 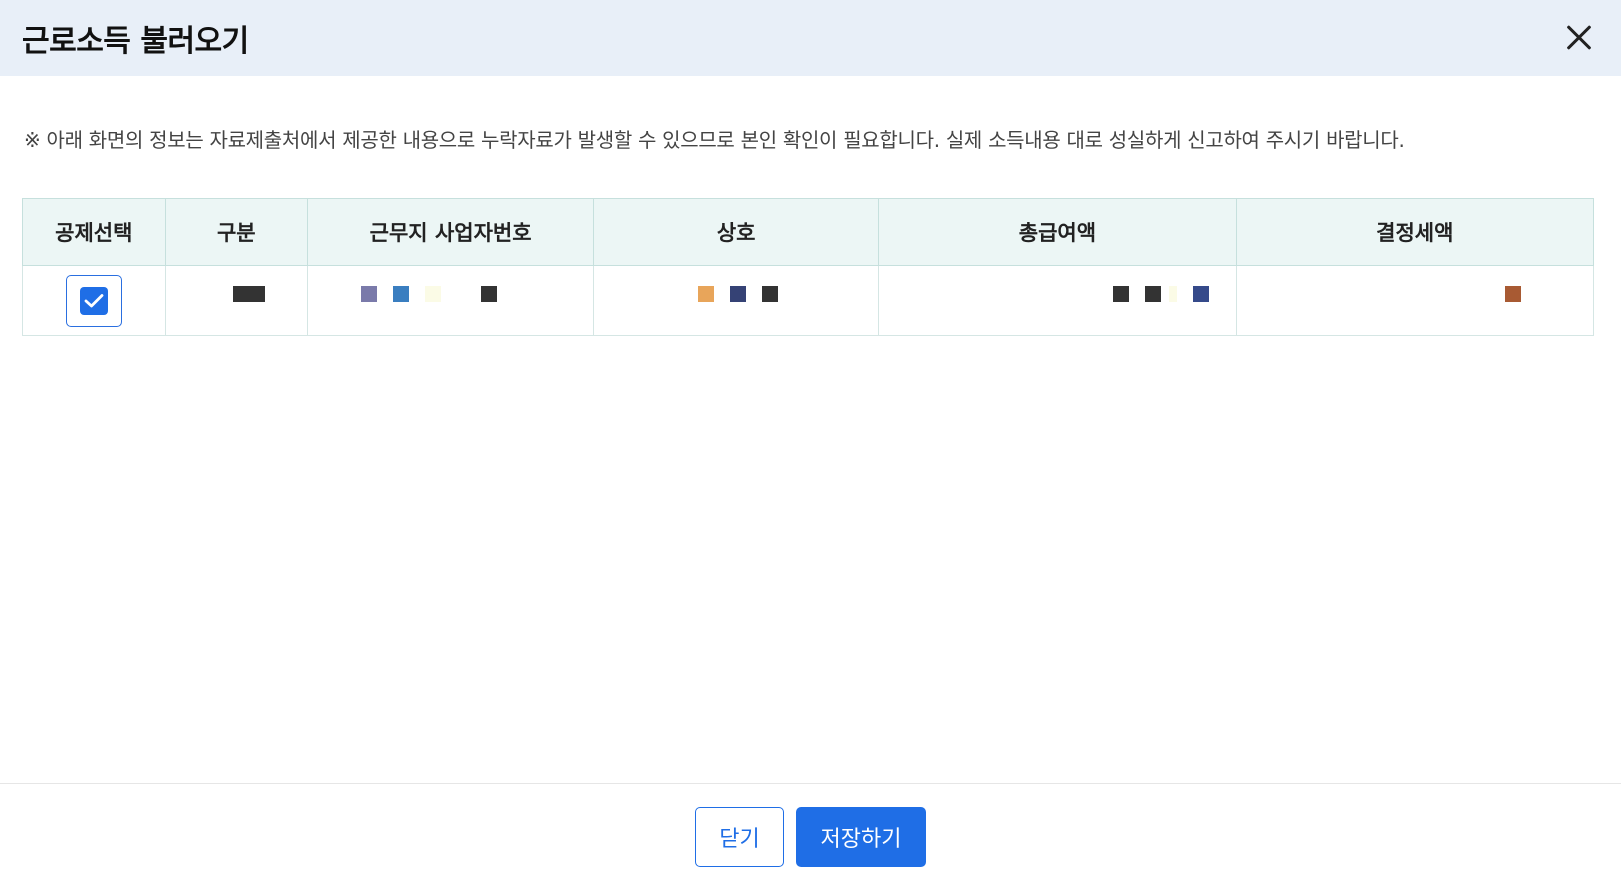 What do you see at coordinates (861, 837) in the screenshot?
I see `save-button: 저장하기` at bounding box center [861, 837].